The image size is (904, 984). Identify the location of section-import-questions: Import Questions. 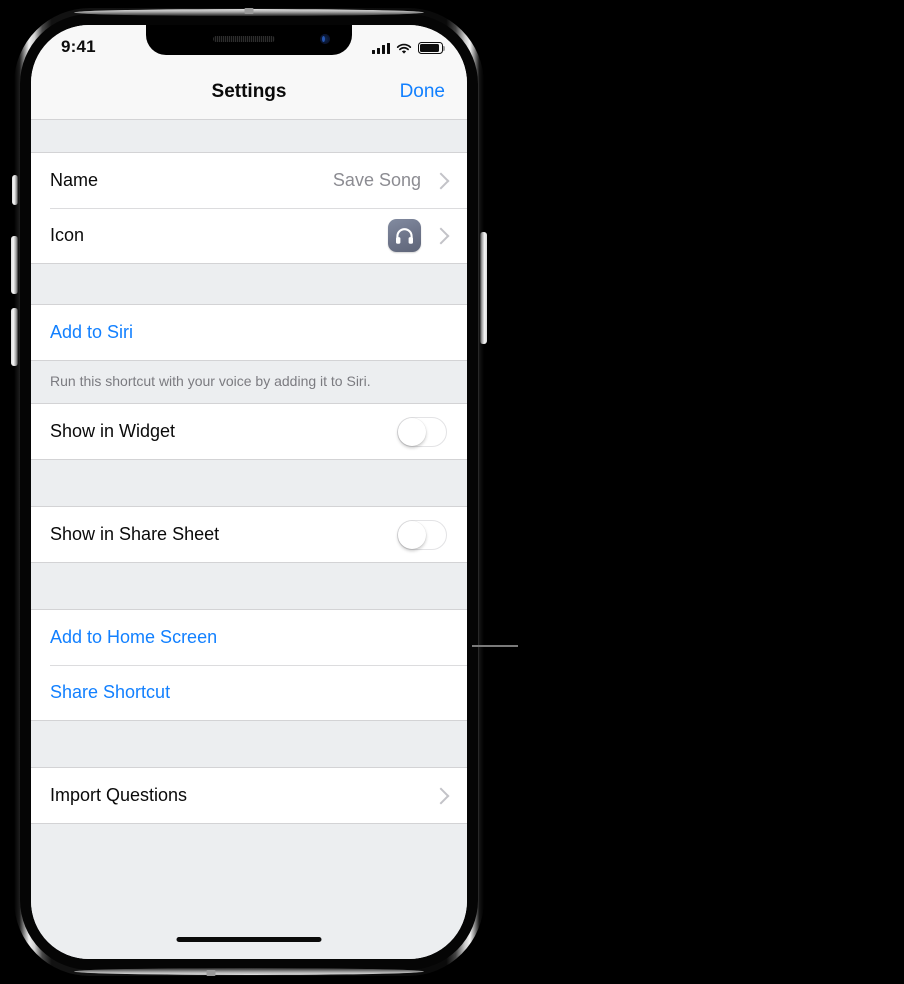
(249, 796).